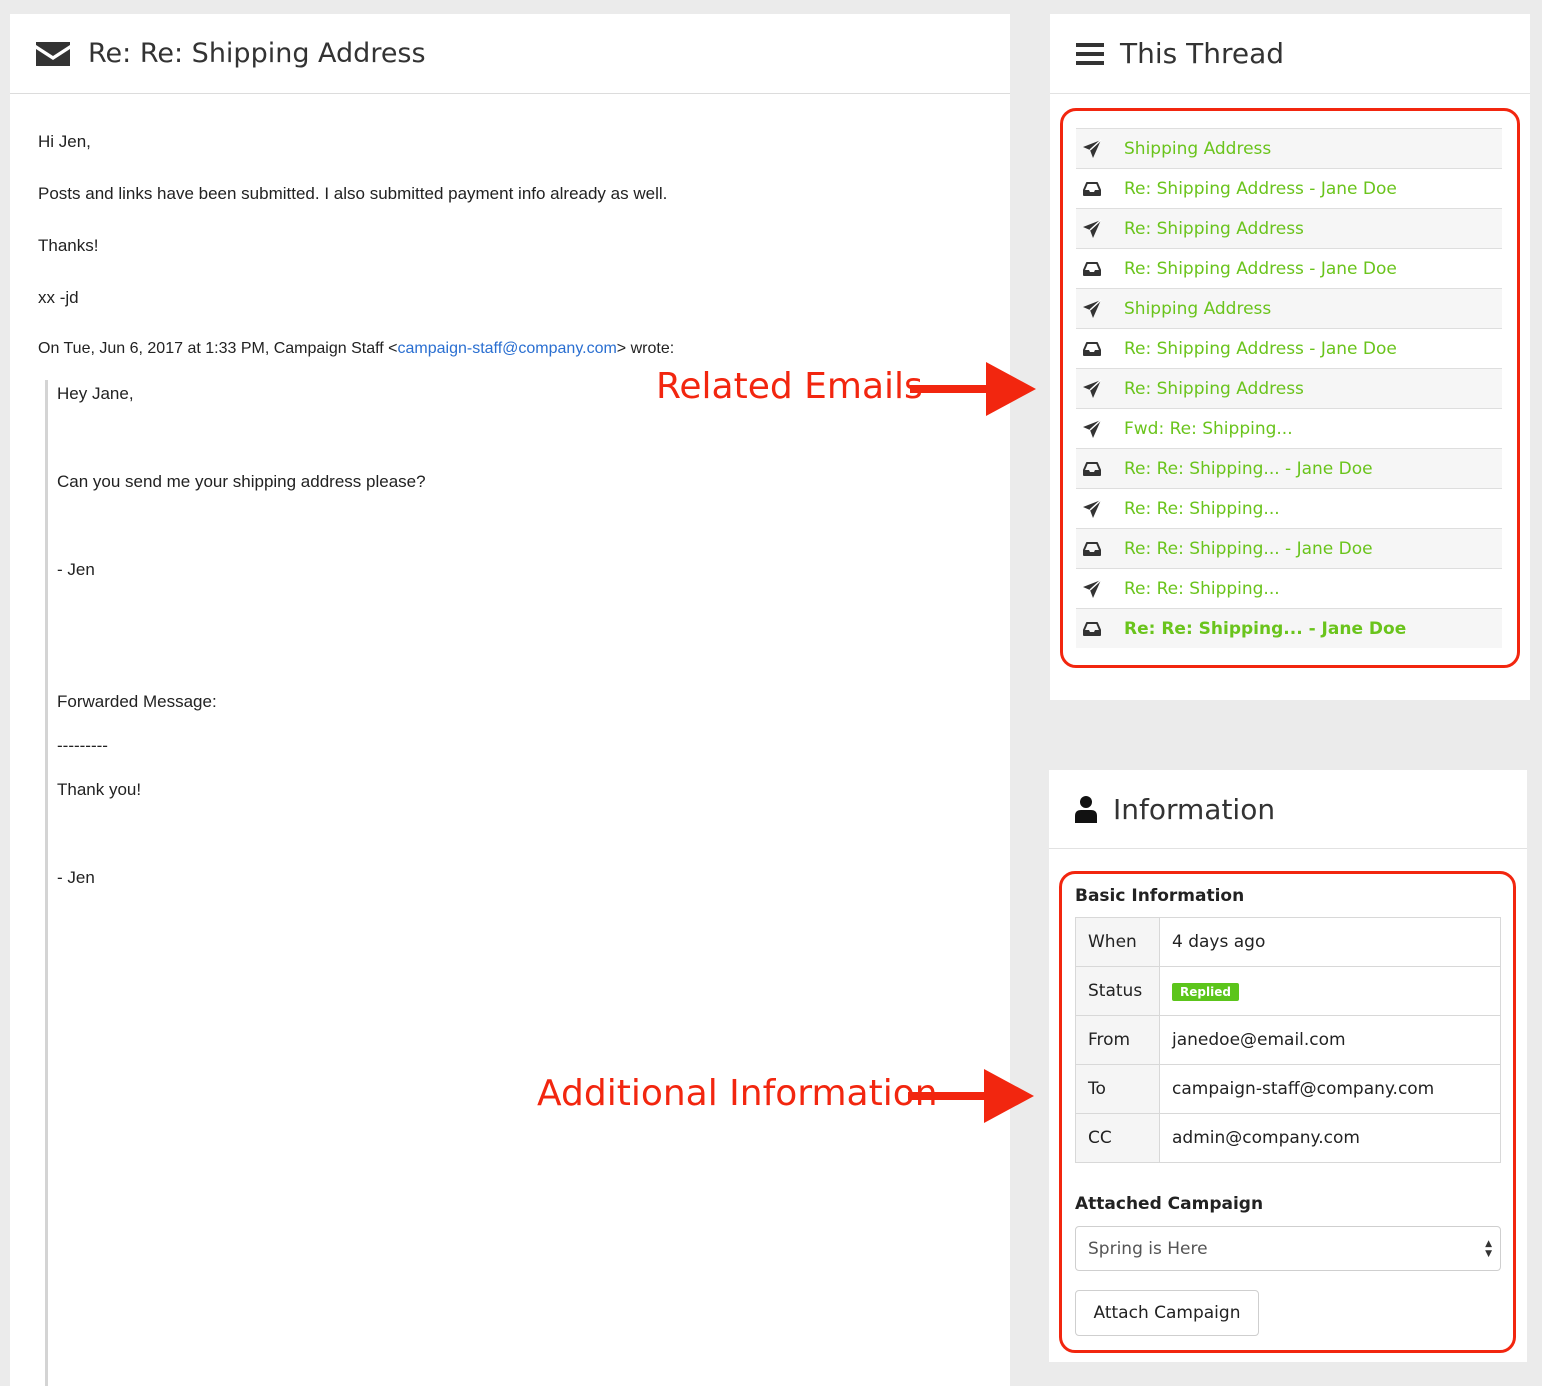 This screenshot has height=1386, width=1542. What do you see at coordinates (76, 569) in the screenshot?
I see `quoted-sign: - Jen` at bounding box center [76, 569].